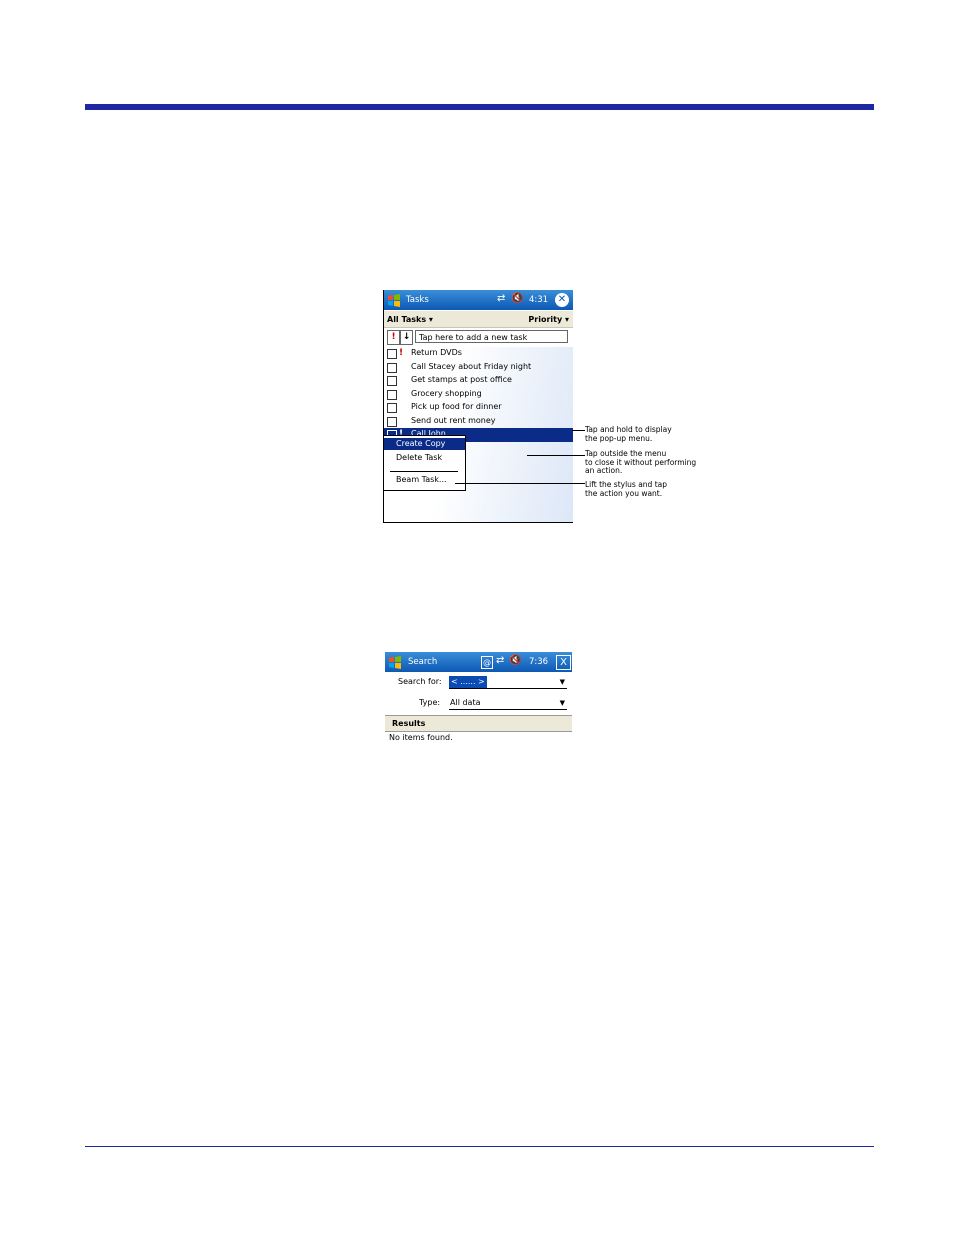 The width and height of the screenshot is (954, 1235). Describe the element at coordinates (578, 430) in the screenshot. I see `callout-line-hold` at that location.